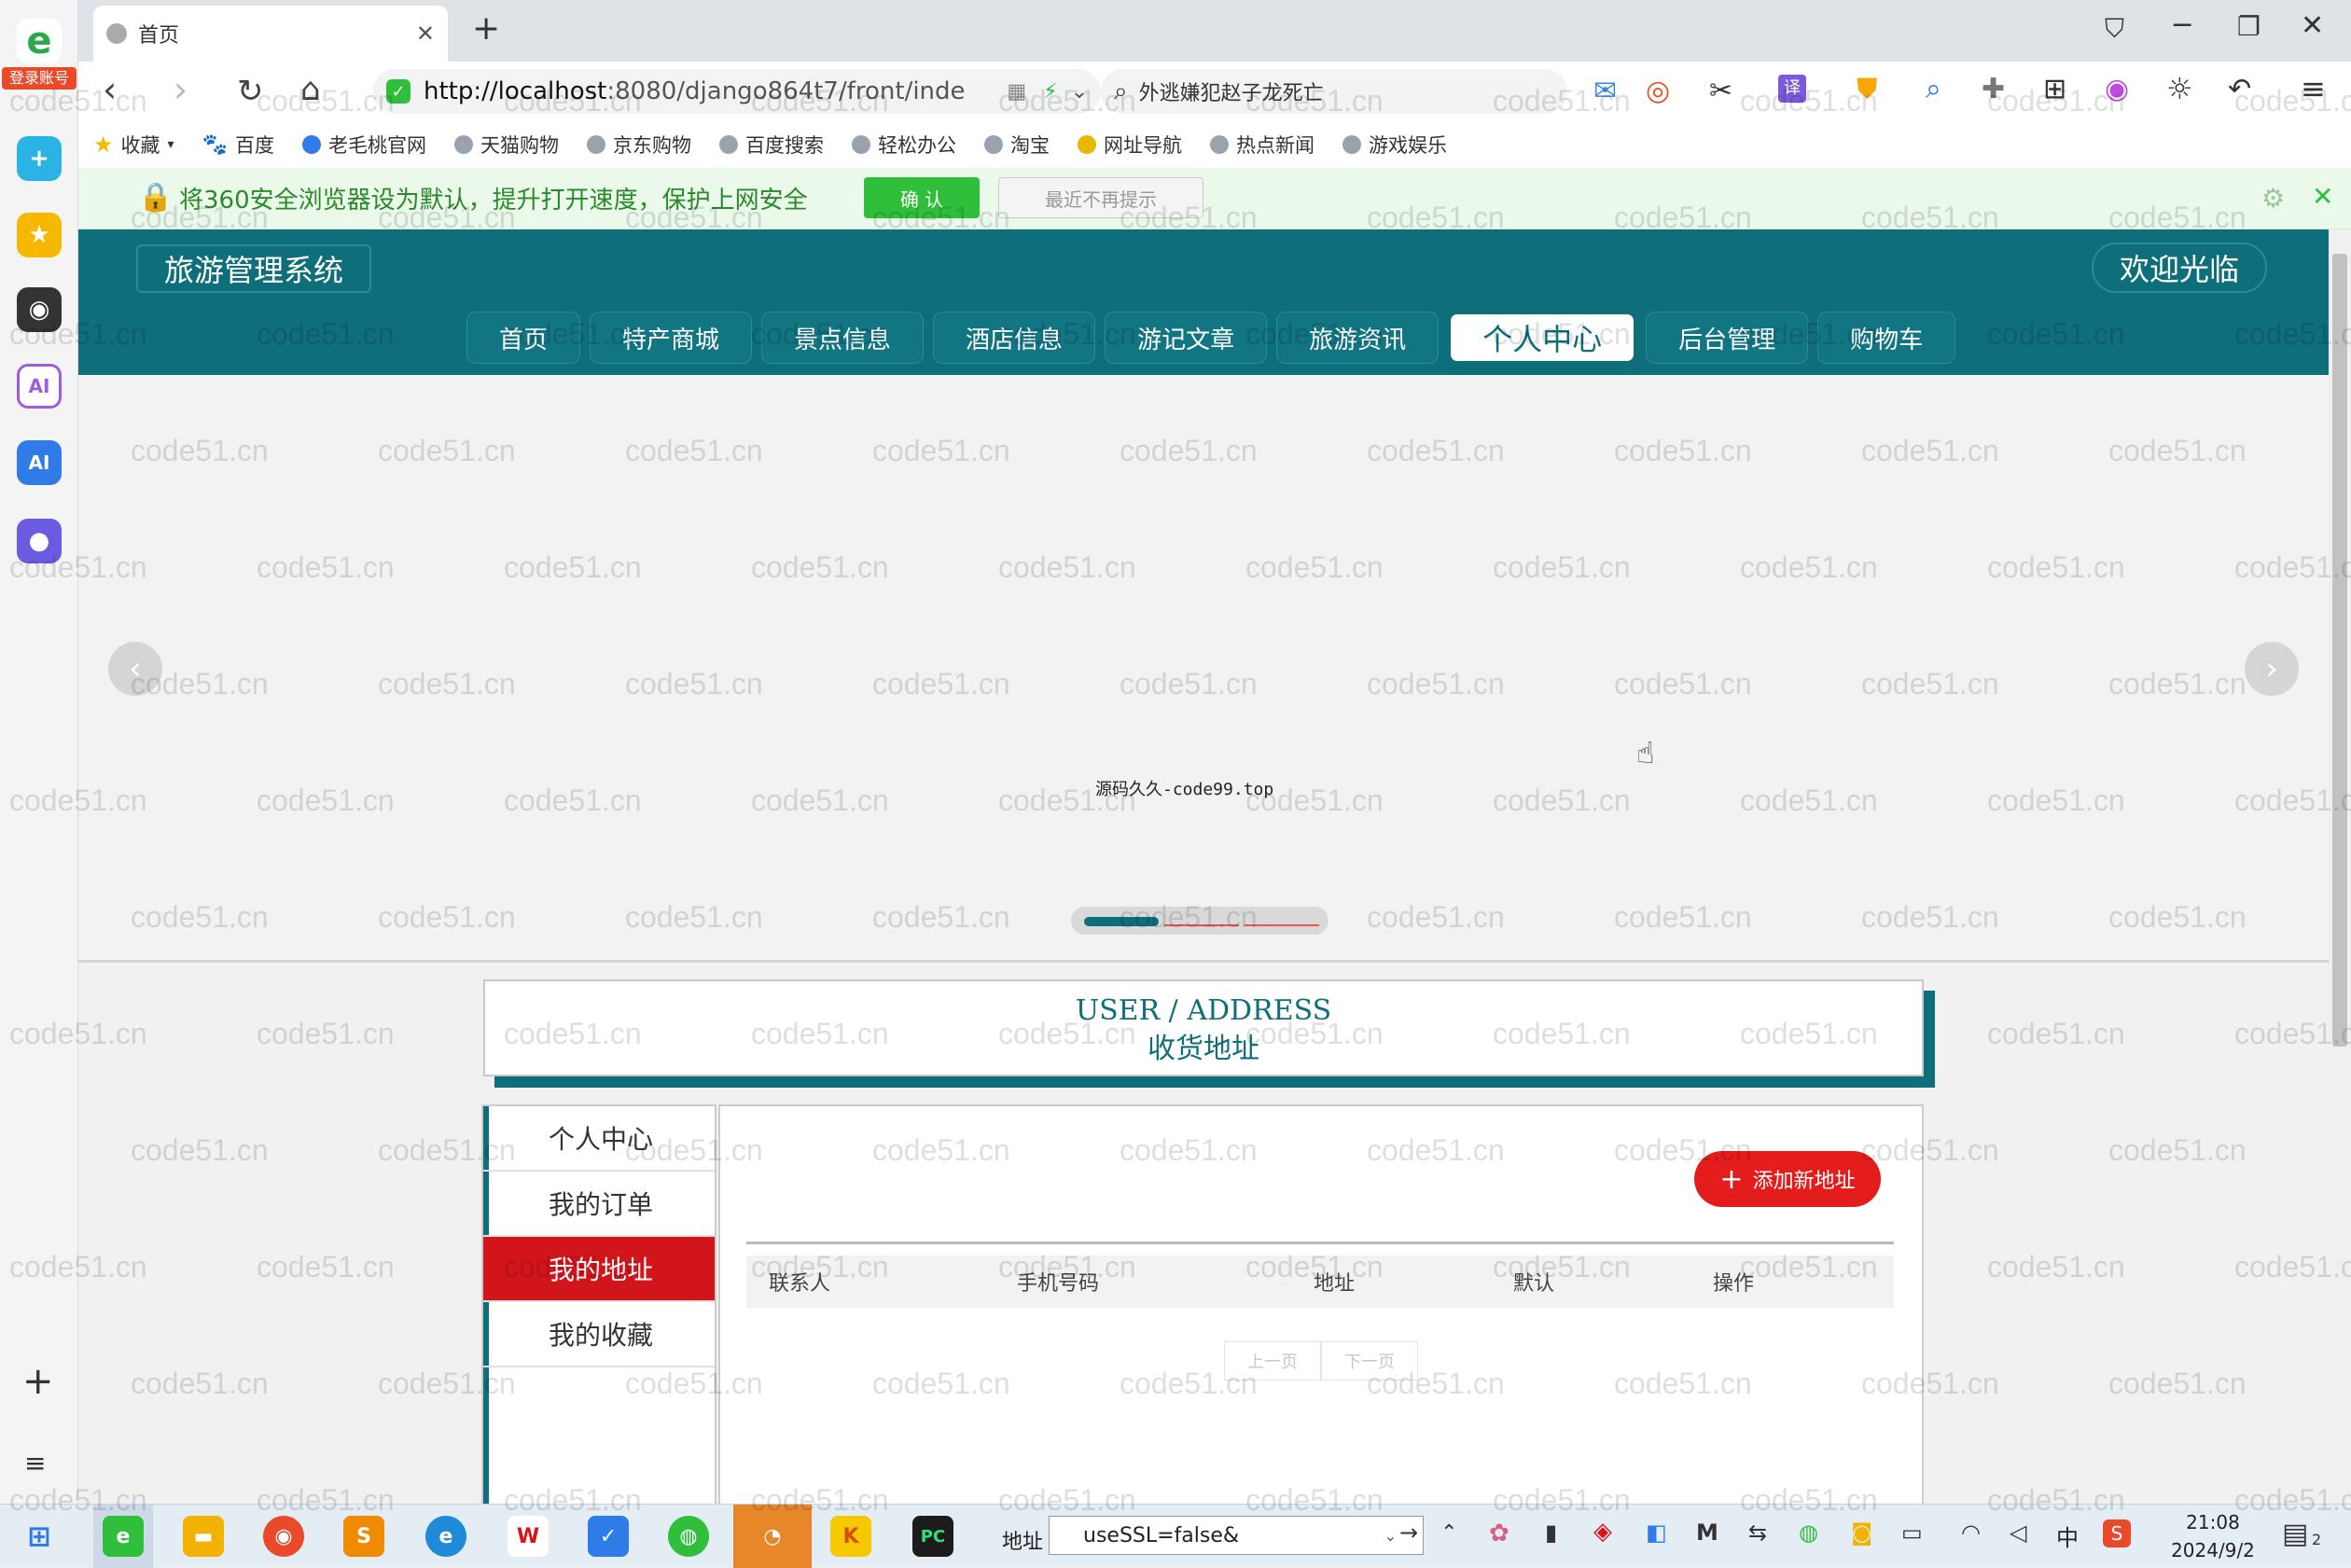 This screenshot has width=2351, height=1568. I want to click on nav-admin: 后台管理, so click(1727, 338).